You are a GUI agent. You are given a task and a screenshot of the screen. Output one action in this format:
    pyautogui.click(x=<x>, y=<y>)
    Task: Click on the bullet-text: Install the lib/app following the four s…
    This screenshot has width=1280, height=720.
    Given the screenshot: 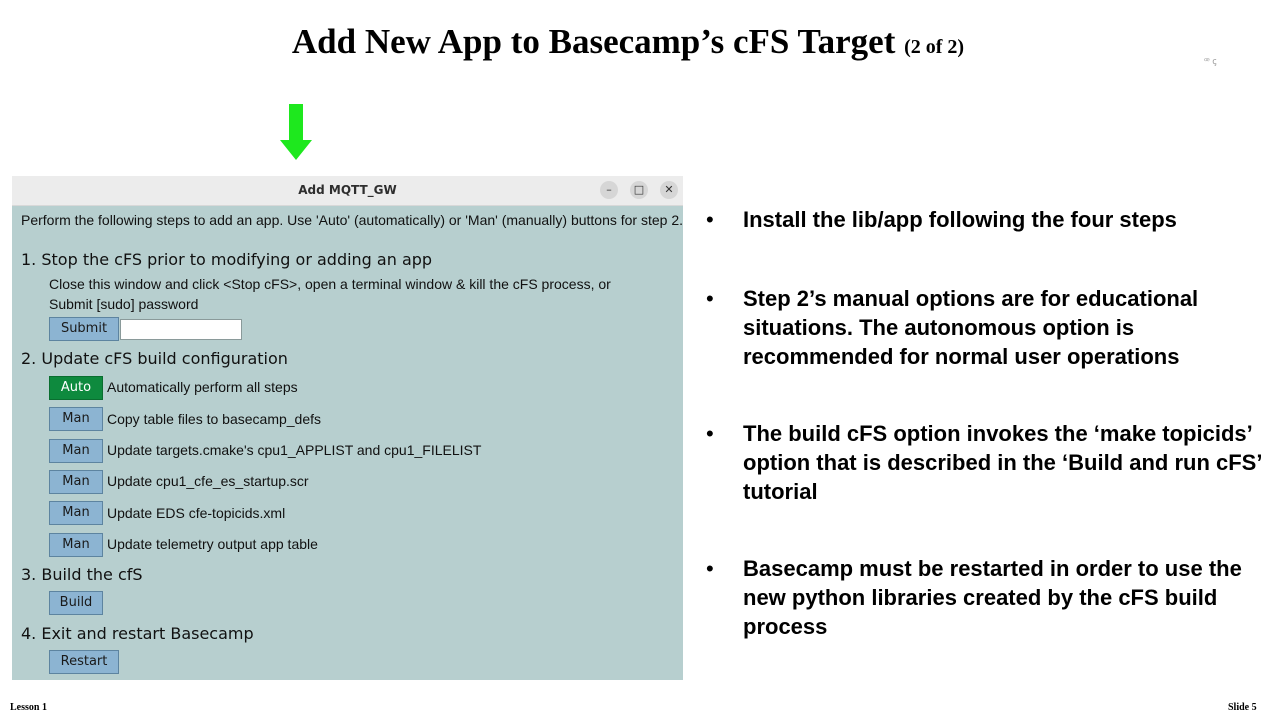 What is the action you would take?
    pyautogui.click(x=960, y=219)
    